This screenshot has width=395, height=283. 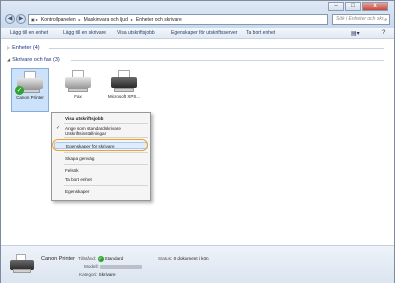 What do you see at coordinates (10, 19) in the screenshot?
I see `back-icon: ◀` at bounding box center [10, 19].